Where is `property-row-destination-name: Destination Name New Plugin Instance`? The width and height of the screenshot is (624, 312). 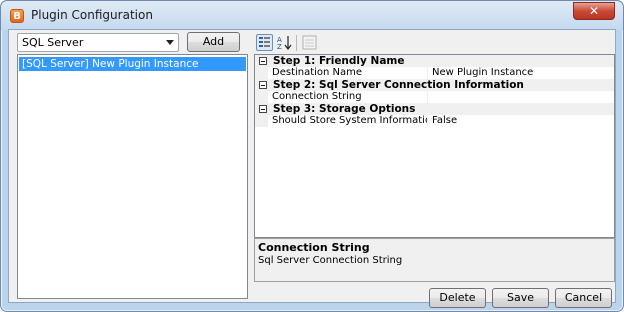 property-row-destination-name: Destination Name New Plugin Instance is located at coordinates (434, 73).